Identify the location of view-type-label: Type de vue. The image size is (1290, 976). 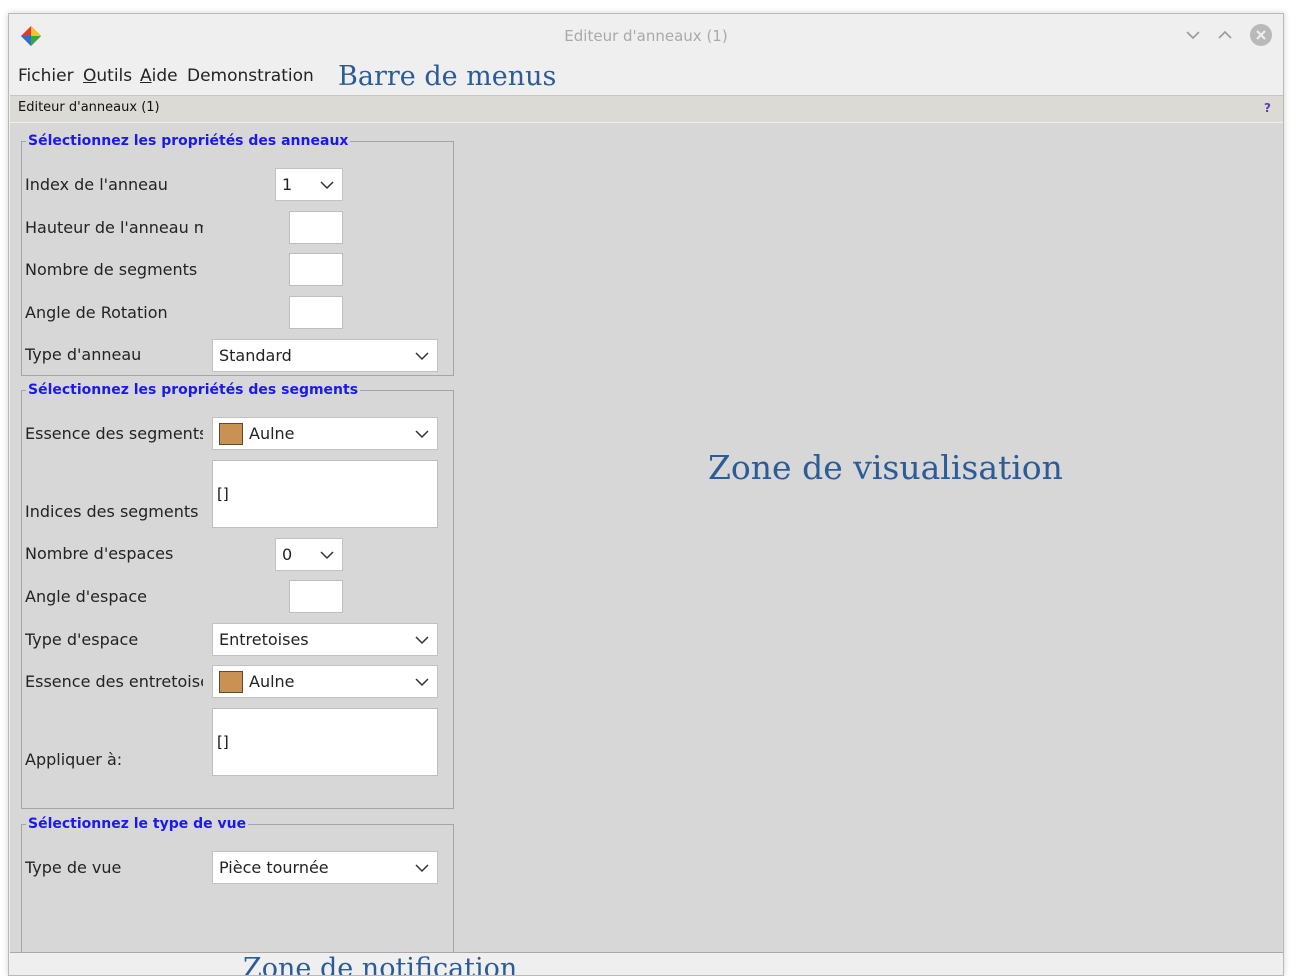
(73, 867).